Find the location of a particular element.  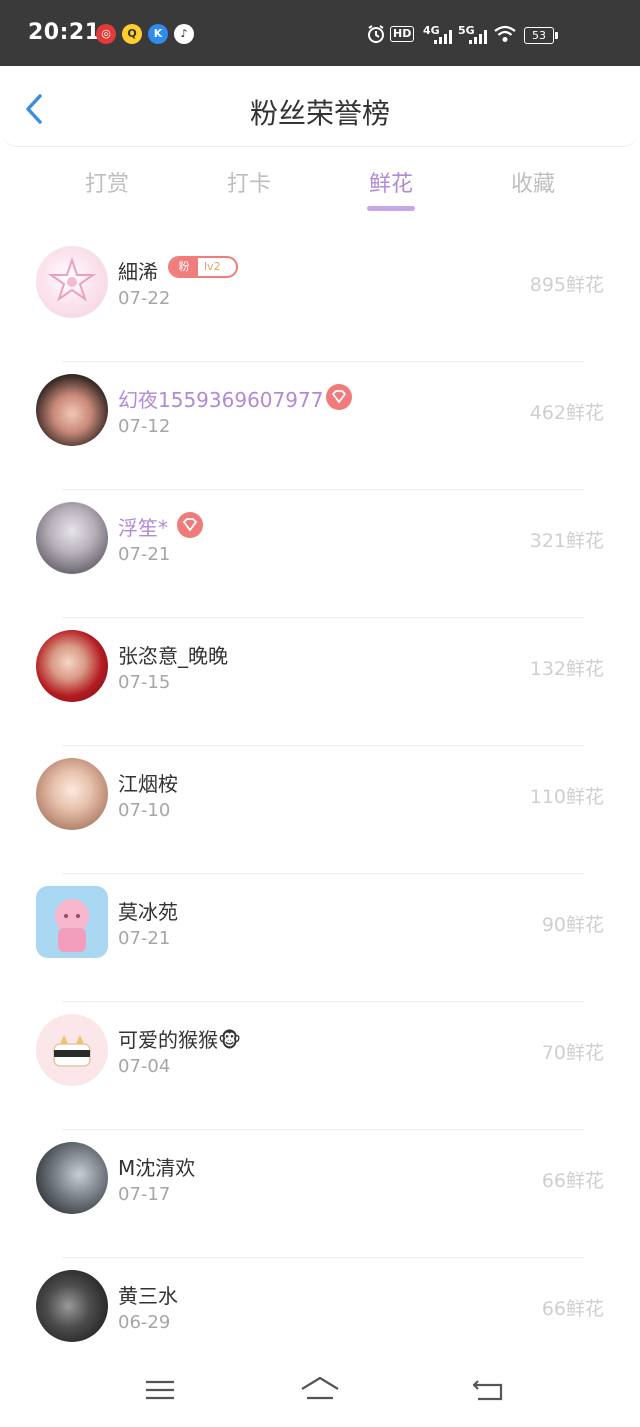

system-nav-bar is located at coordinates (320, 1394).